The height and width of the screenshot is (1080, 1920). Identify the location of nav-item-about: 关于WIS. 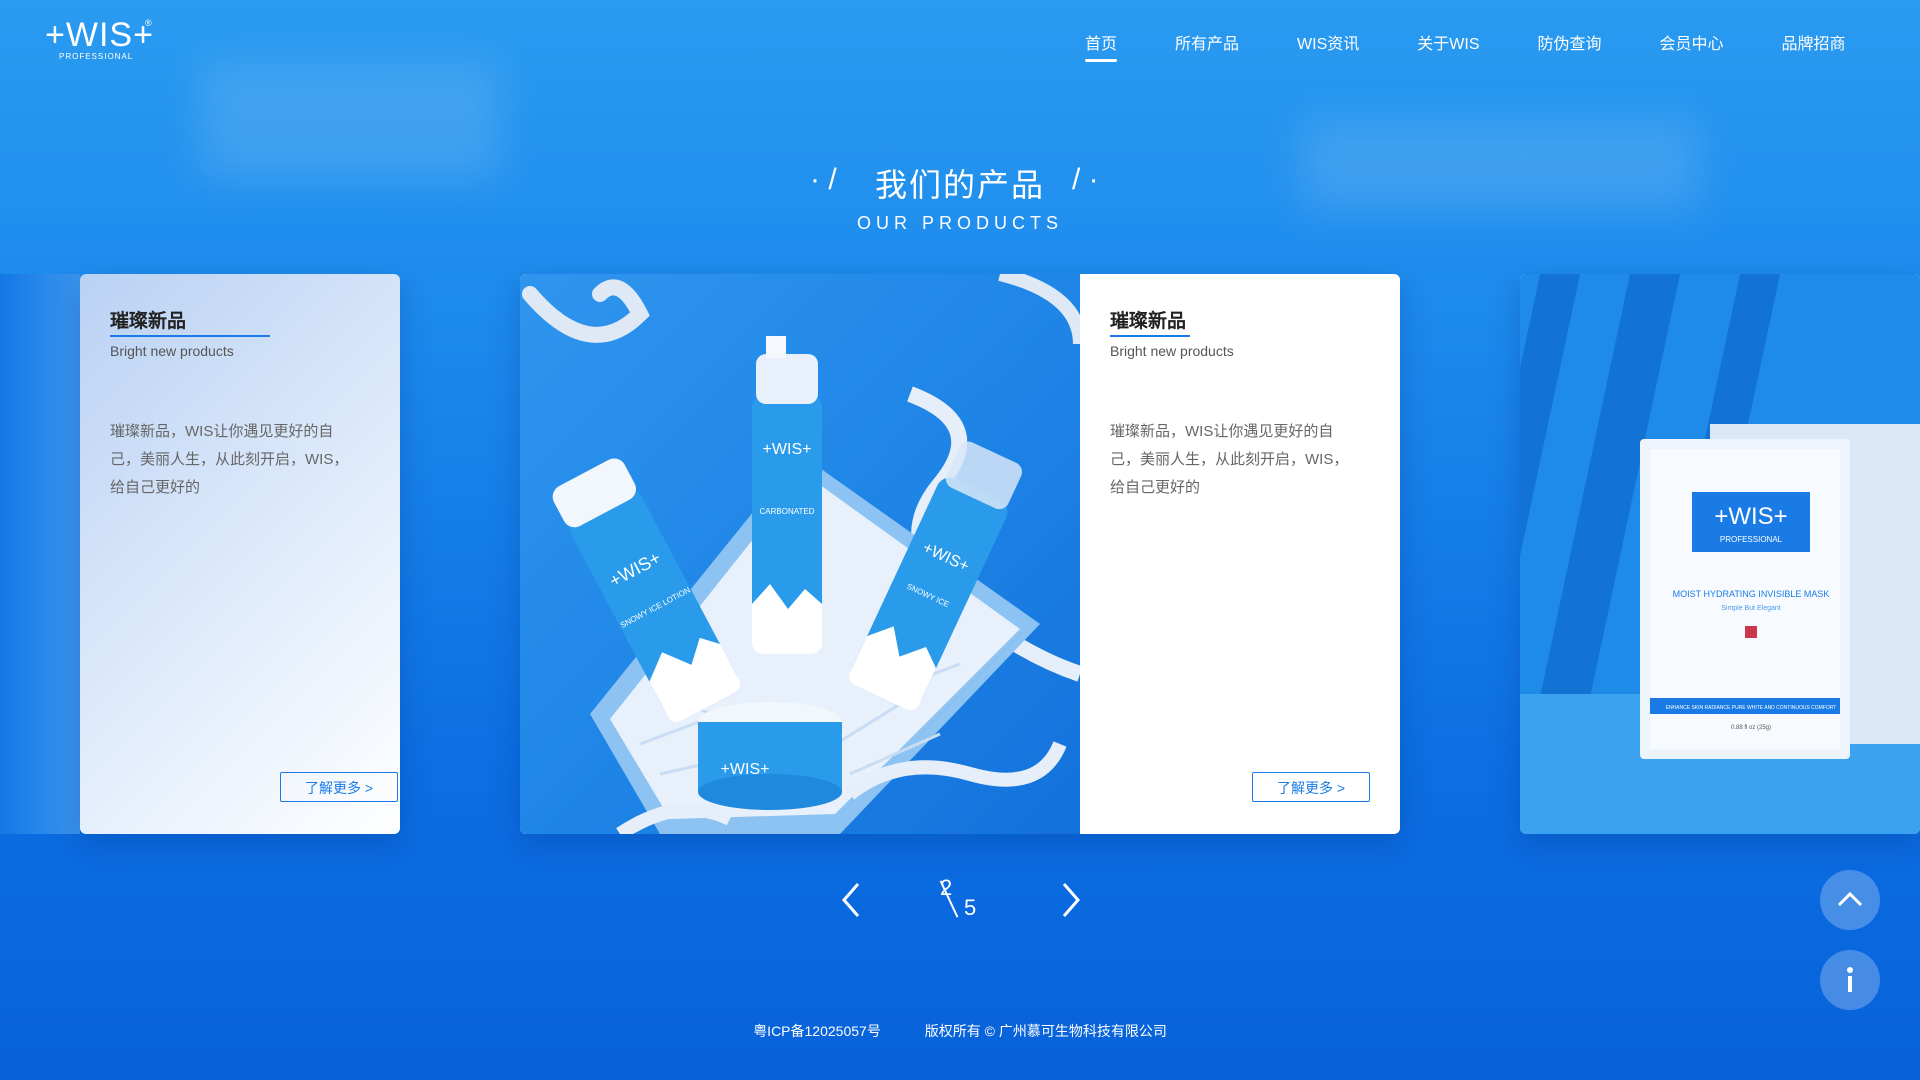
(1448, 45).